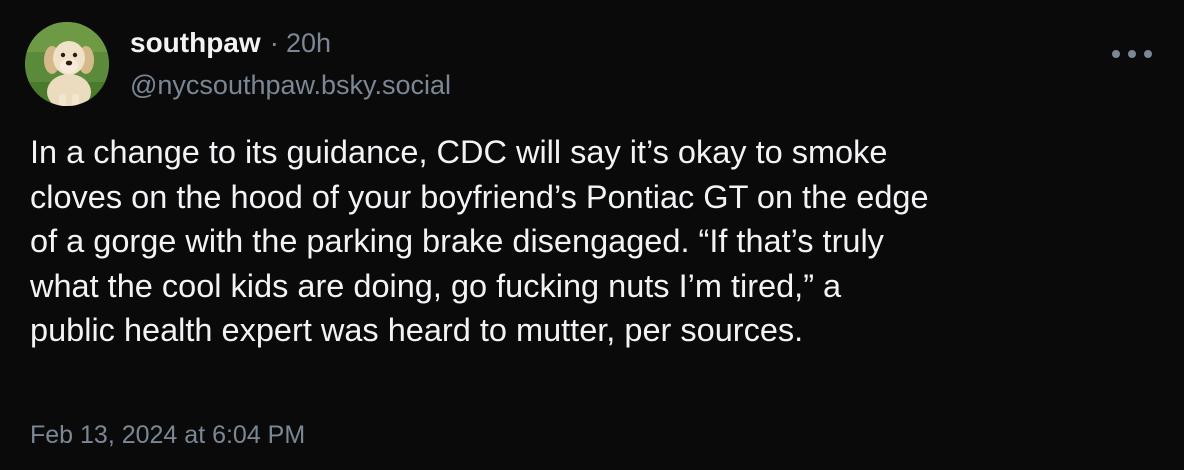  Describe the element at coordinates (308, 43) in the screenshot. I see `relative-time: 20h` at that location.